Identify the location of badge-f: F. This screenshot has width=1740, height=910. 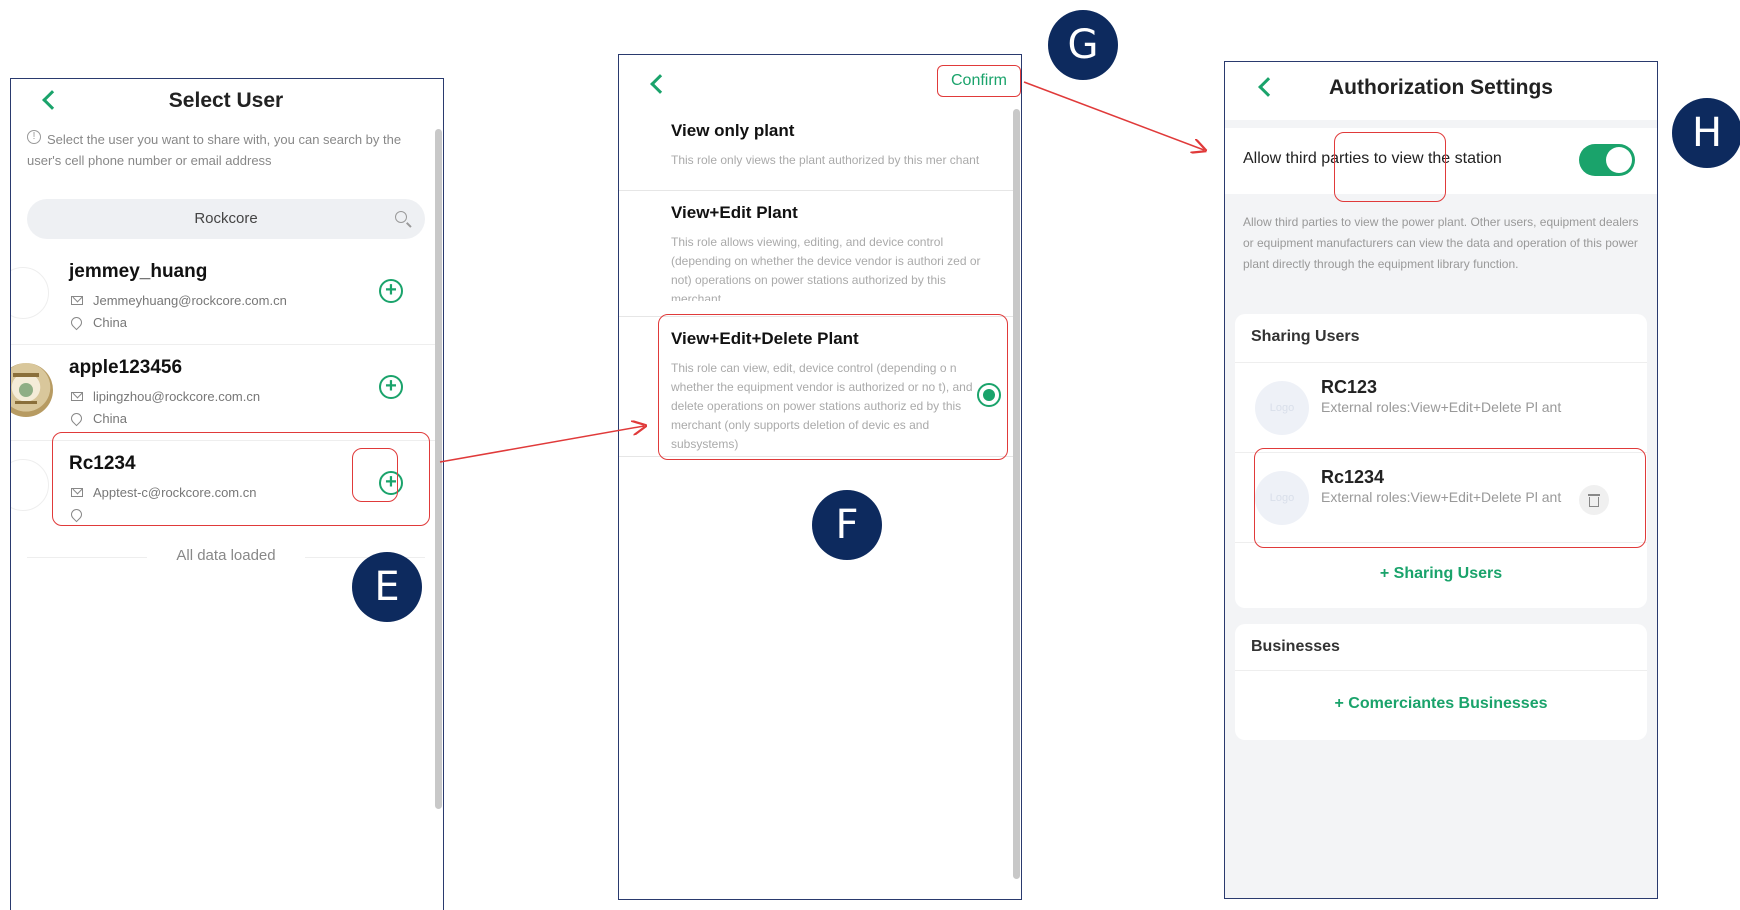
(847, 525).